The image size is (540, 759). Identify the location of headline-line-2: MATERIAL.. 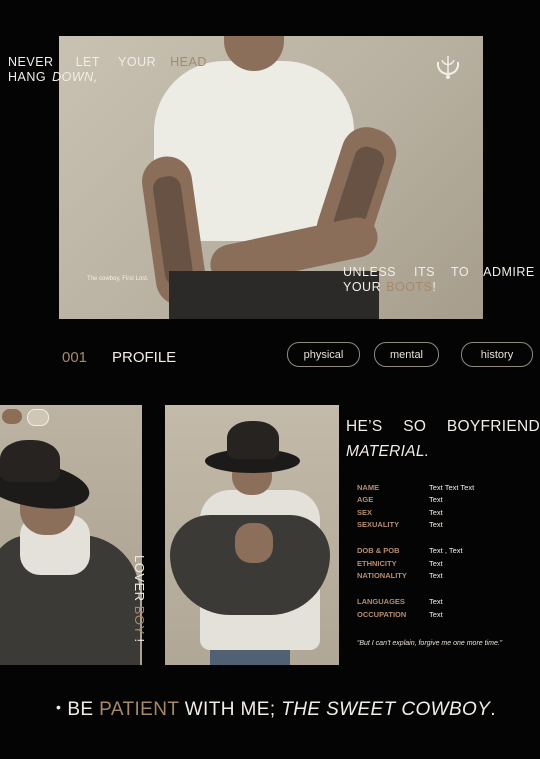
(388, 451).